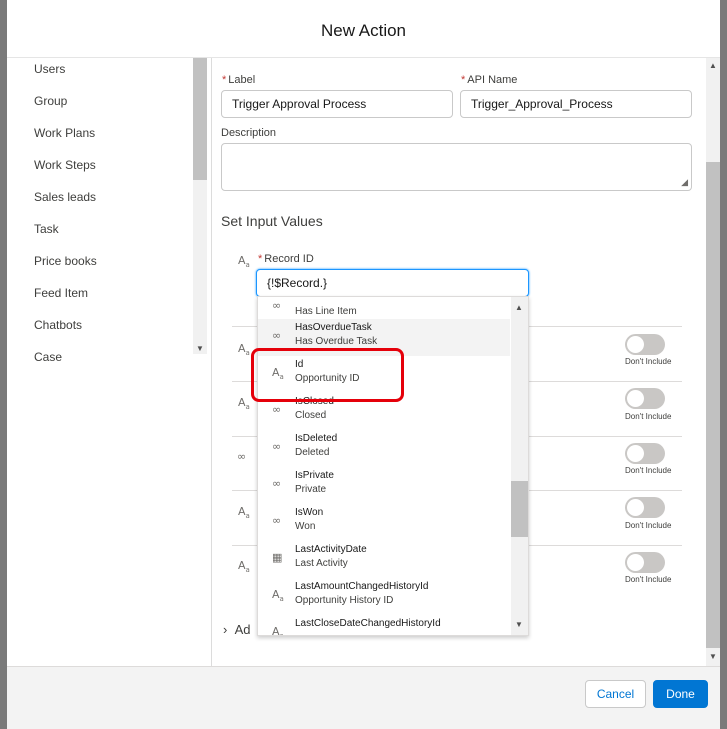  What do you see at coordinates (337, 104) in the screenshot?
I see `label-input: Trigger Approval Process` at bounding box center [337, 104].